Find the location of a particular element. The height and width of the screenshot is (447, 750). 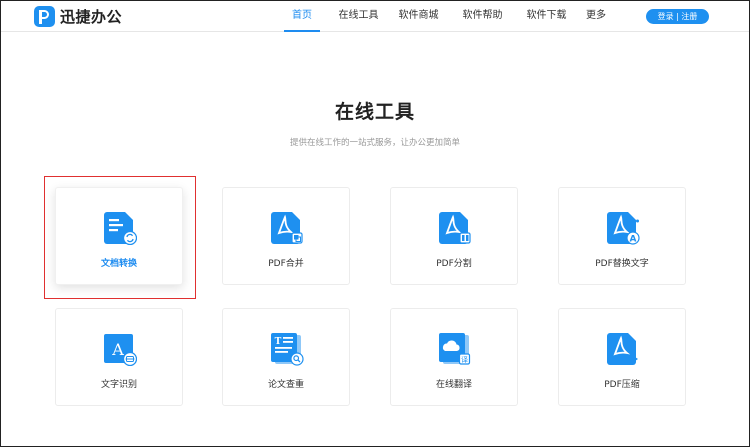

pdf-compress-icon is located at coordinates (622, 349).